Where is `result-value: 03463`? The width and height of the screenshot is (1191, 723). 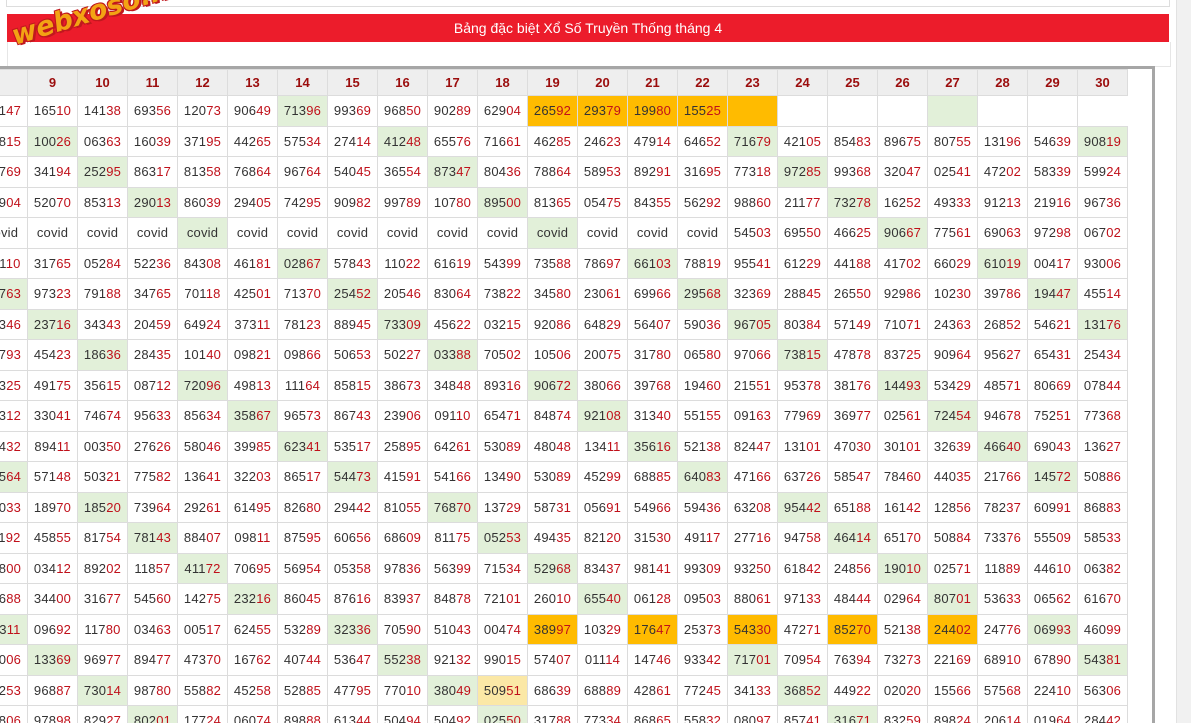 result-value: 03463 is located at coordinates (152, 629).